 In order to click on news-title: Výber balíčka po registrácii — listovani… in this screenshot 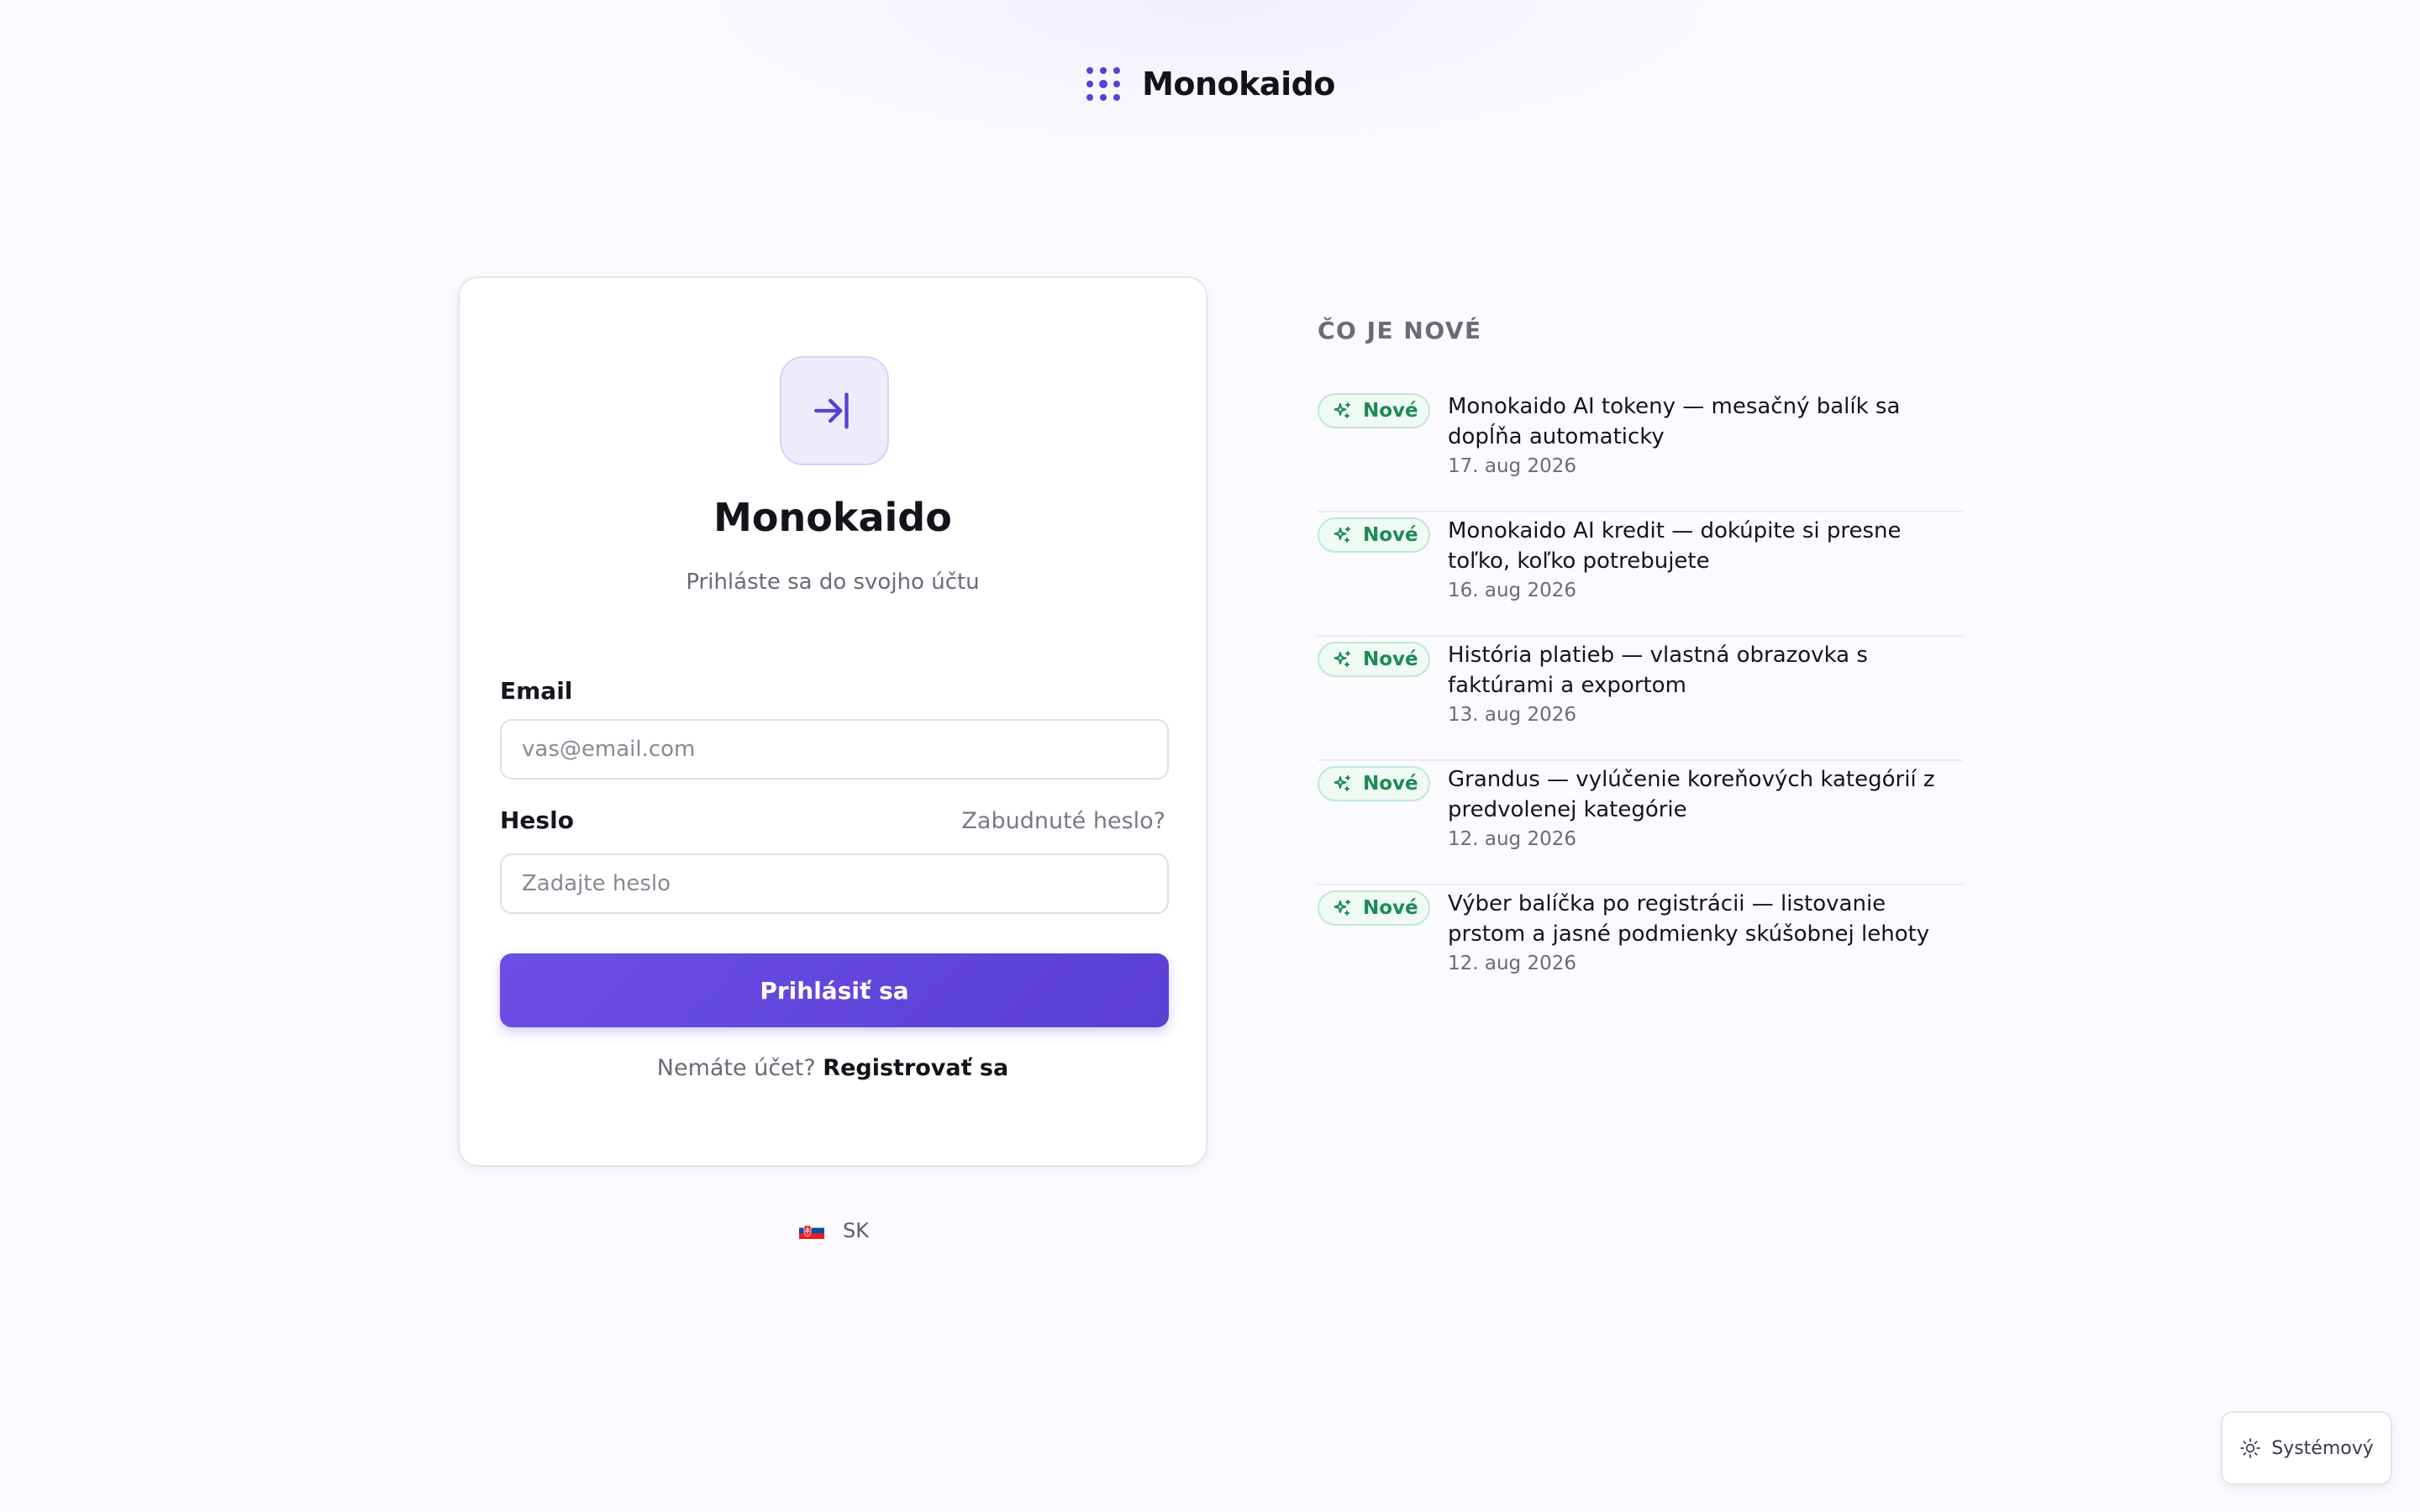, I will do `click(1689, 919)`.